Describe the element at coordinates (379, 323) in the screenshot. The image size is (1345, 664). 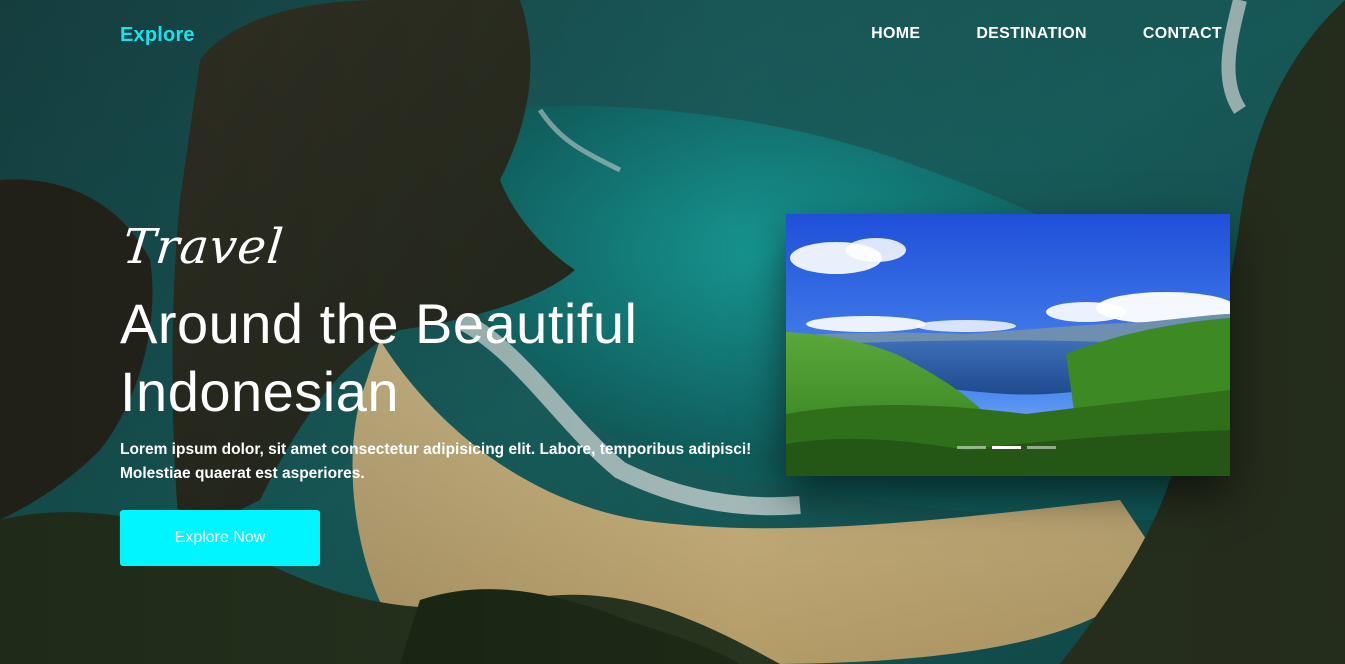
I see `hero-headline-line-1: Around the Beautiful` at that location.